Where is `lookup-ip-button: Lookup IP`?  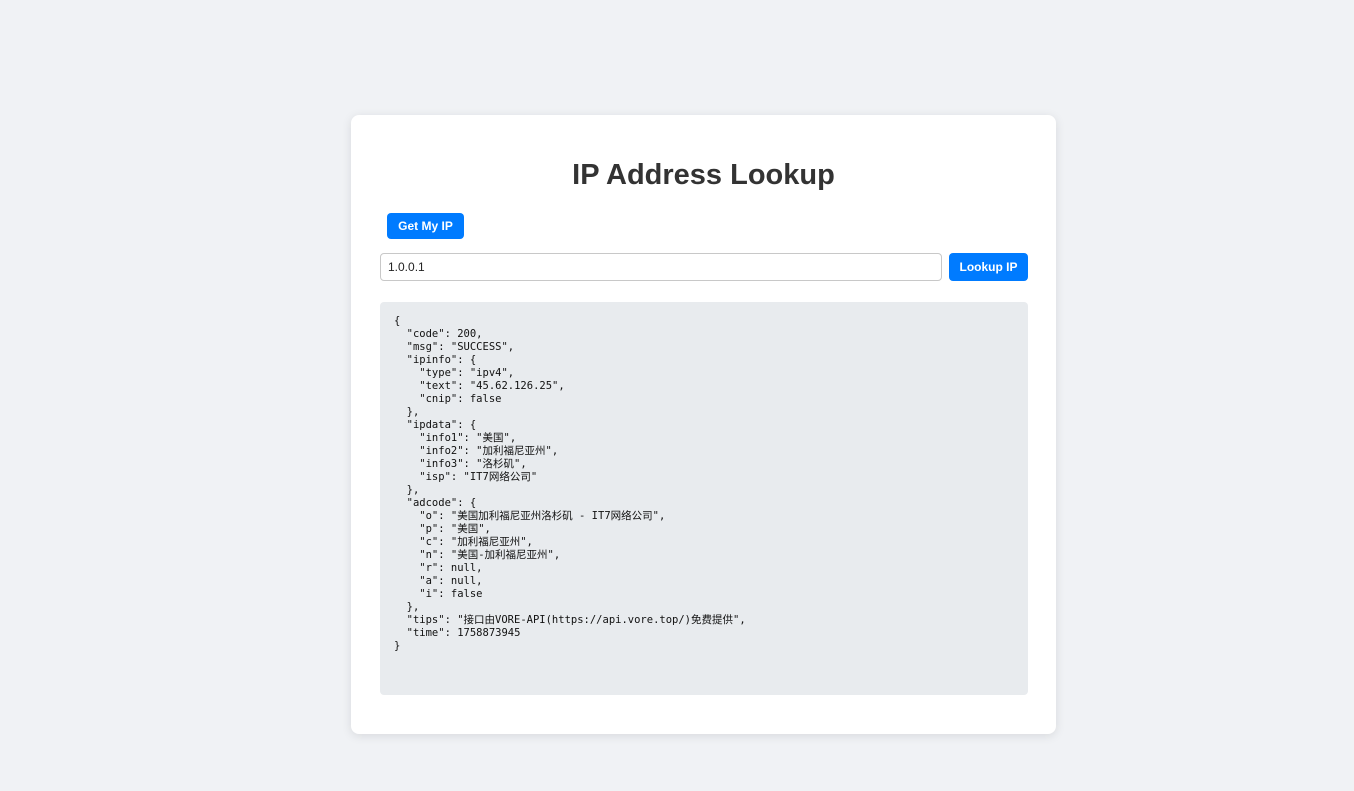 lookup-ip-button: Lookup IP is located at coordinates (988, 267).